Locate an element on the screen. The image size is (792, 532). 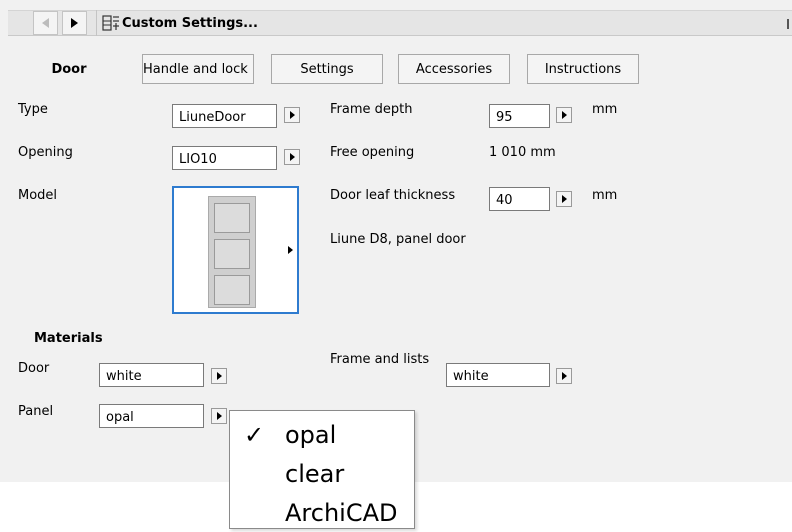
menu-item-label: opal is located at coordinates (311, 435).